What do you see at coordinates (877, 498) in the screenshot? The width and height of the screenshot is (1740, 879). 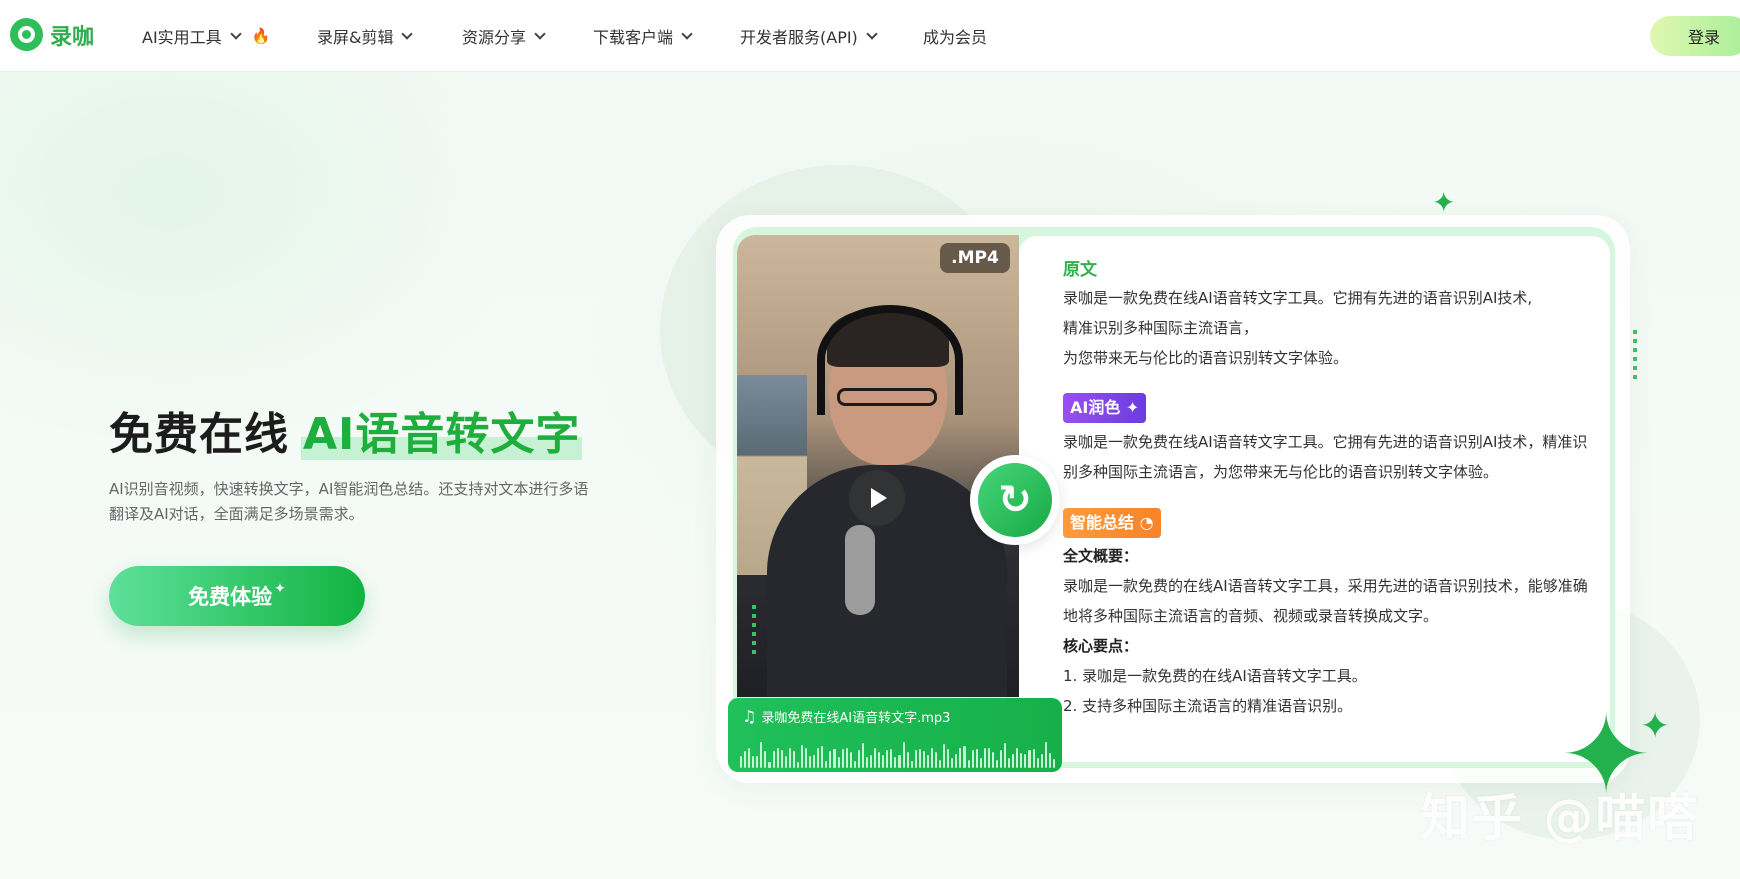 I see `play-icon` at bounding box center [877, 498].